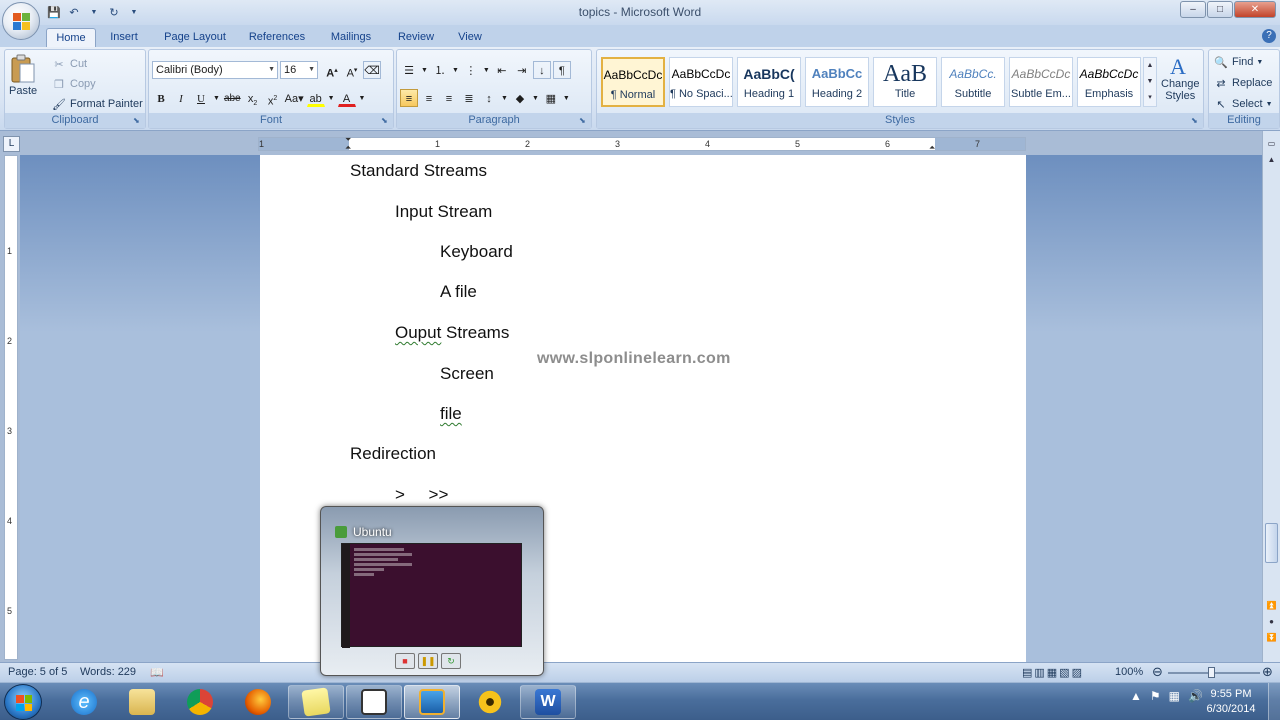 This screenshot has width=1280, height=720. What do you see at coordinates (551, 98) in the screenshot?
I see `borders-icon: ▦` at bounding box center [551, 98].